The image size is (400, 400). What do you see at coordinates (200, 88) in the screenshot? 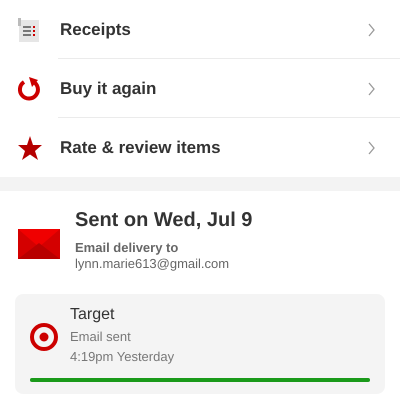
I see `menu-item: Buy it again` at bounding box center [200, 88].